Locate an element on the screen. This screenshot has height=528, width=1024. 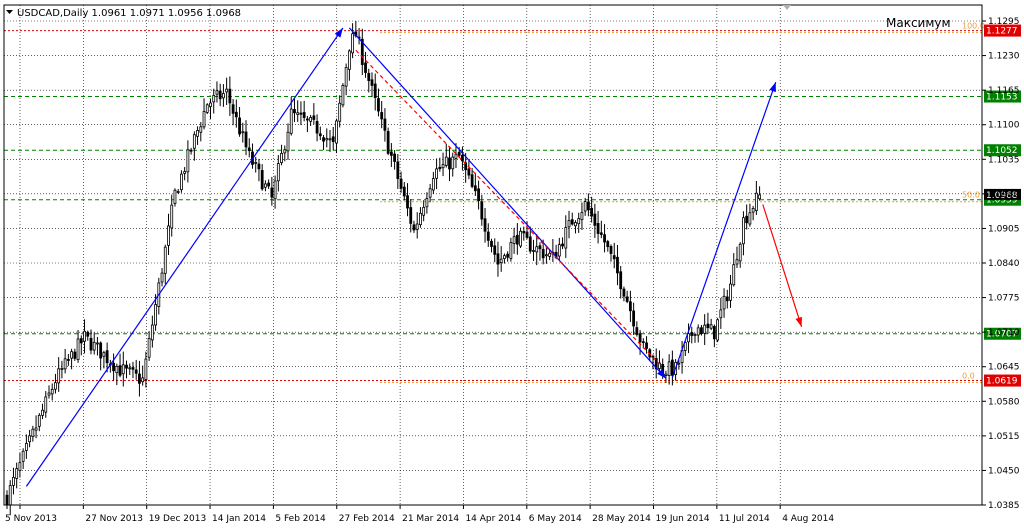
price-tick-label: 1.1295 is located at coordinates (1004, 22).